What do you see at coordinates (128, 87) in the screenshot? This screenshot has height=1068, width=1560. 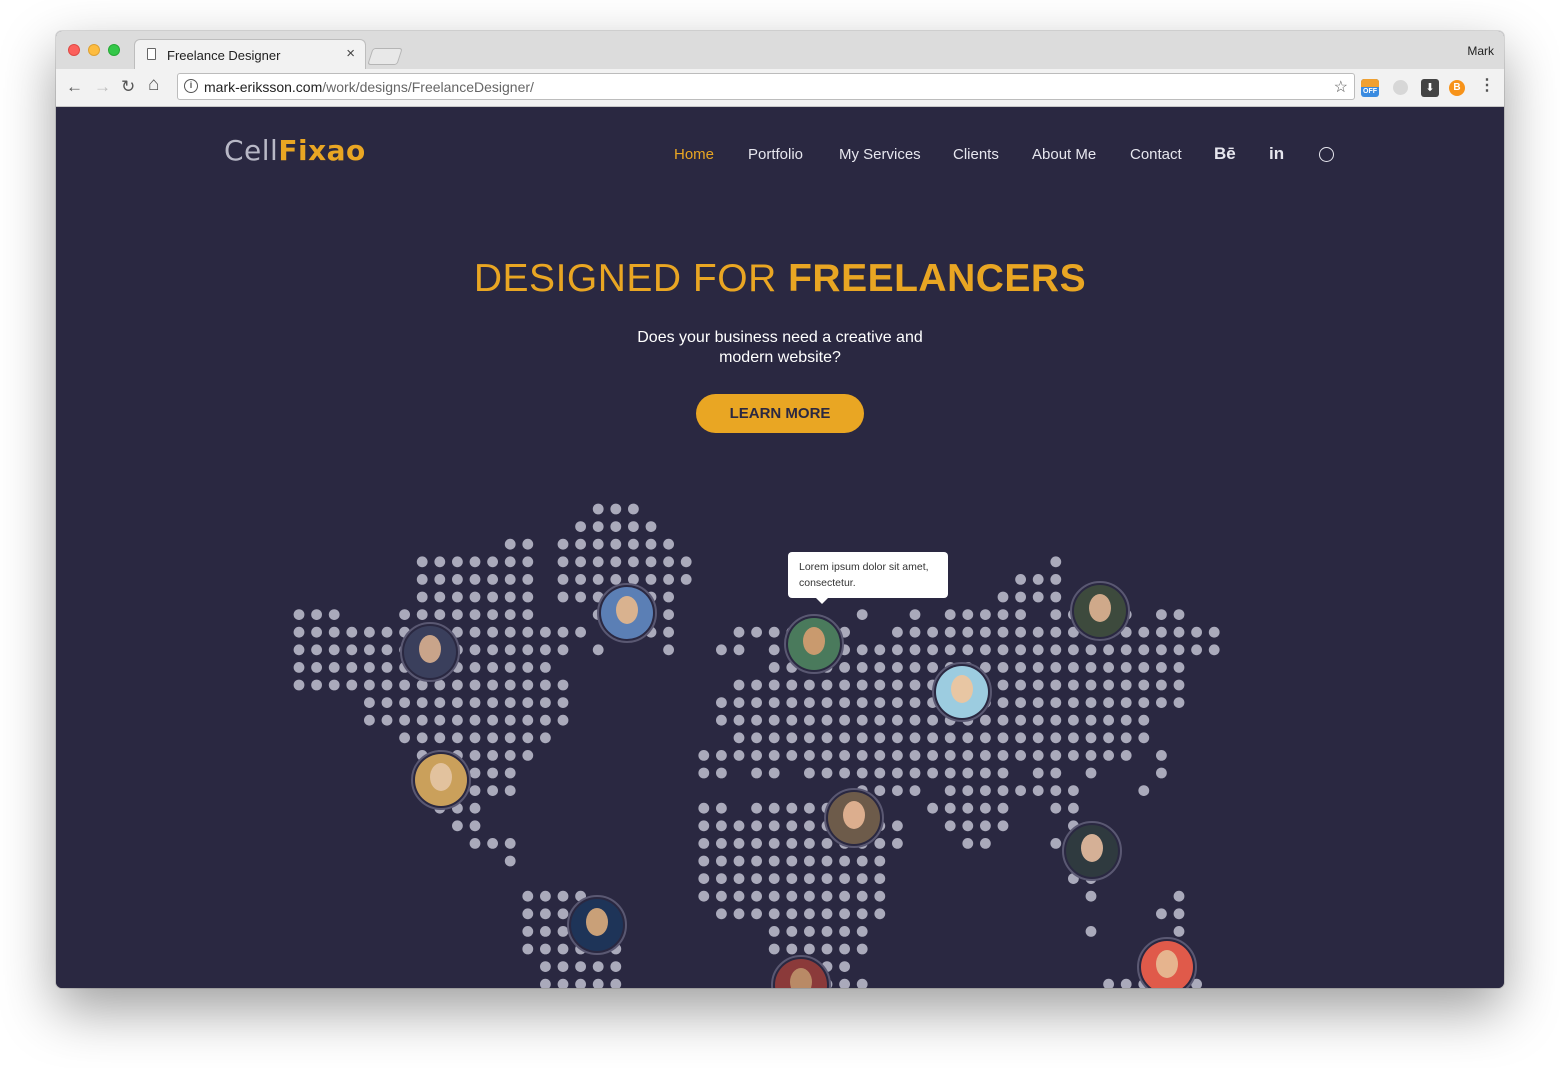 I see `reload-icon: ↻` at bounding box center [128, 87].